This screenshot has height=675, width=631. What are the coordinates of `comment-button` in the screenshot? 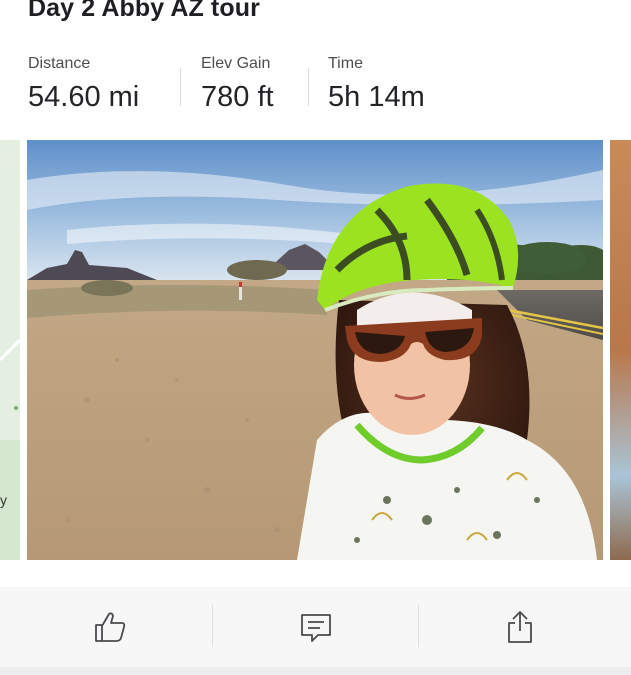 It's located at (316, 627).